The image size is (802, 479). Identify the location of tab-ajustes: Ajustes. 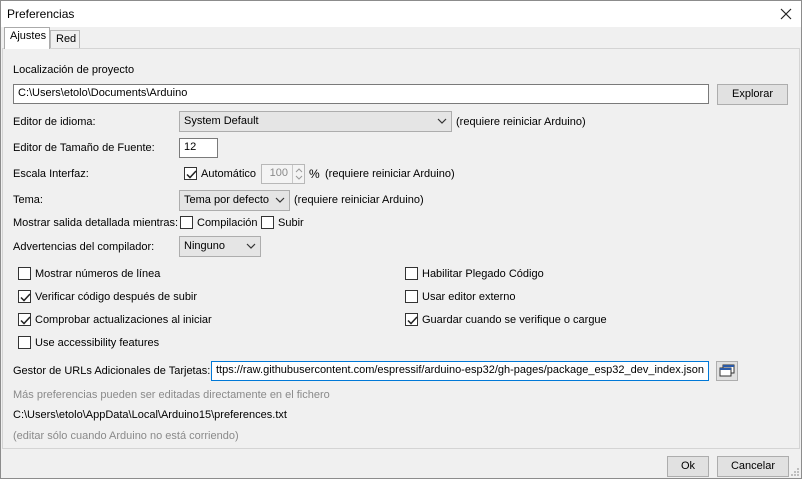
(27, 38).